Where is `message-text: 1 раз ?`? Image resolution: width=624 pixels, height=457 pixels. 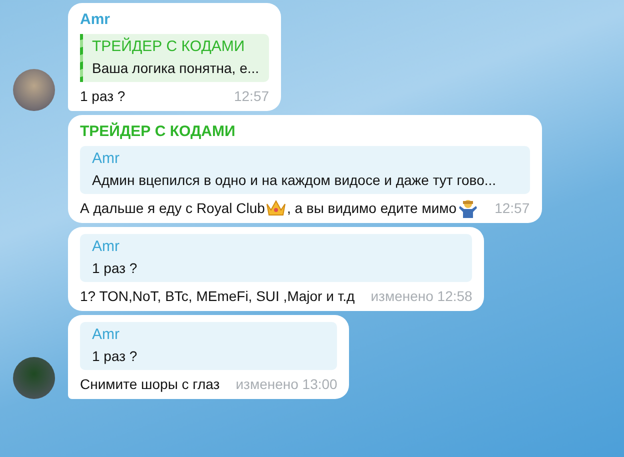 message-text: 1 раз ? is located at coordinates (103, 96).